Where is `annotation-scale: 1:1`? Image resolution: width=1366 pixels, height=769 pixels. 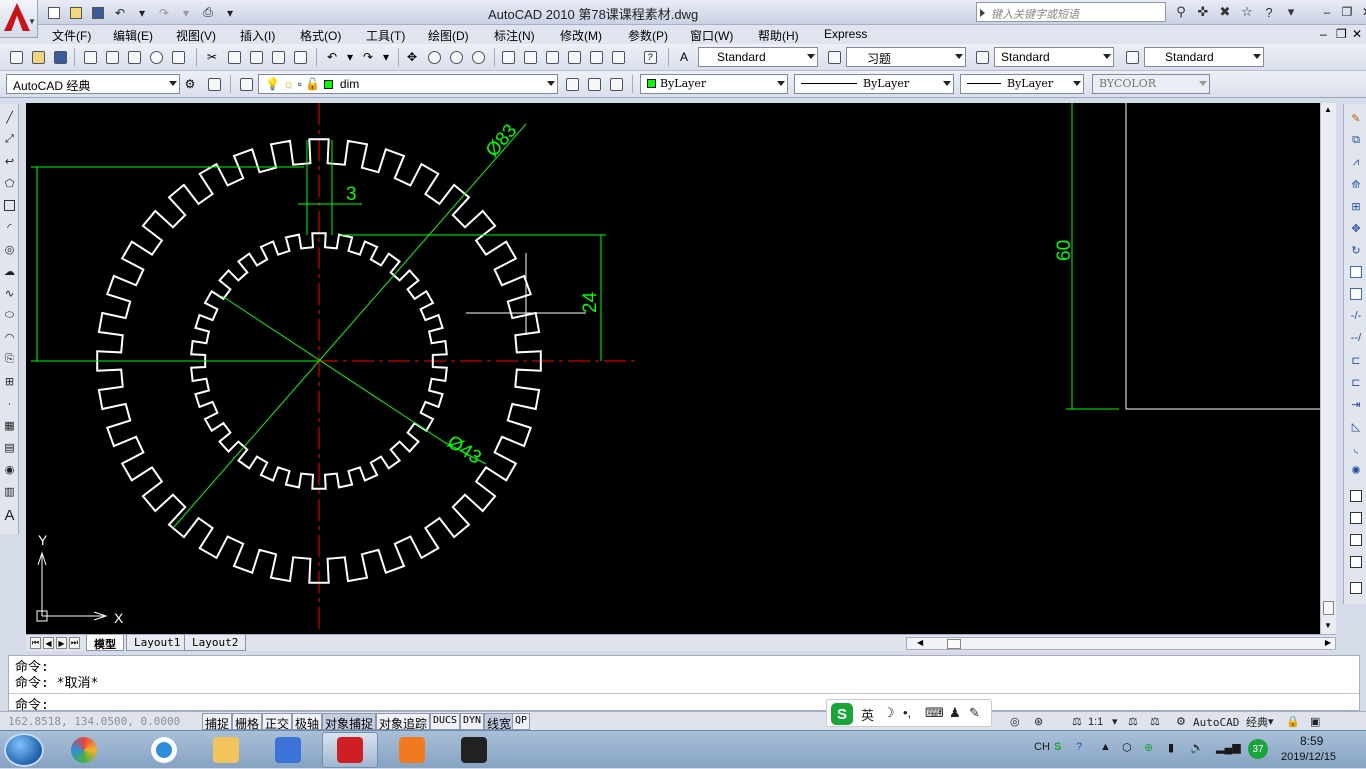 annotation-scale: 1:1 is located at coordinates (1095, 721).